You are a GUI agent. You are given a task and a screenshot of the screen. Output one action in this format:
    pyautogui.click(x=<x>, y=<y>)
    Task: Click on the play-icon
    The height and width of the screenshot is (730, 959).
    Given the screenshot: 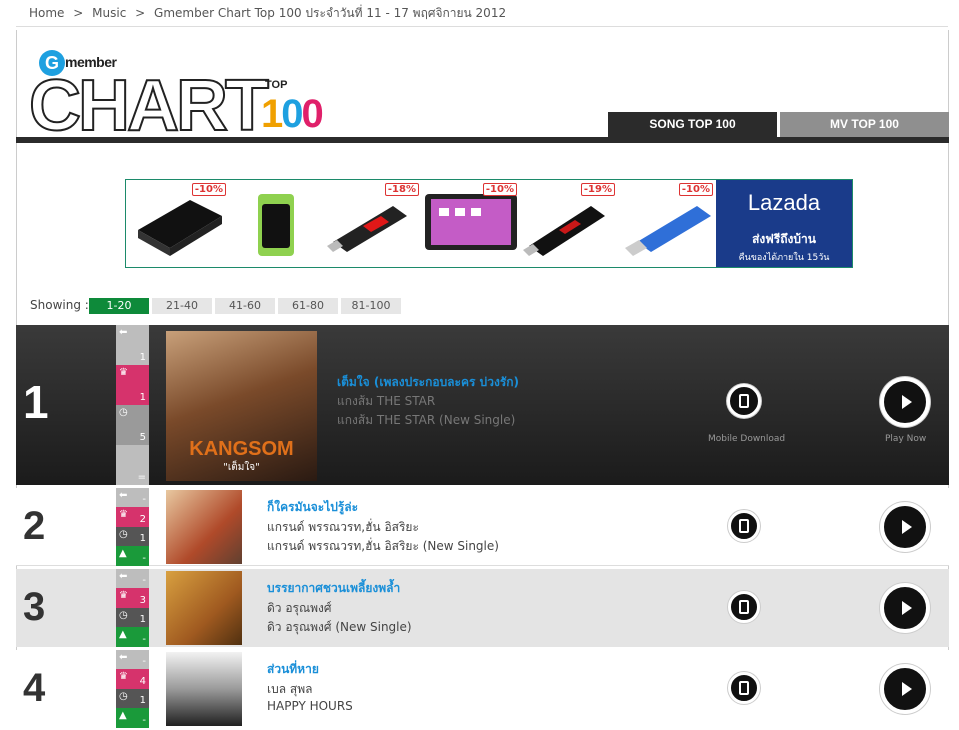 What is the action you would take?
    pyautogui.click(x=907, y=608)
    